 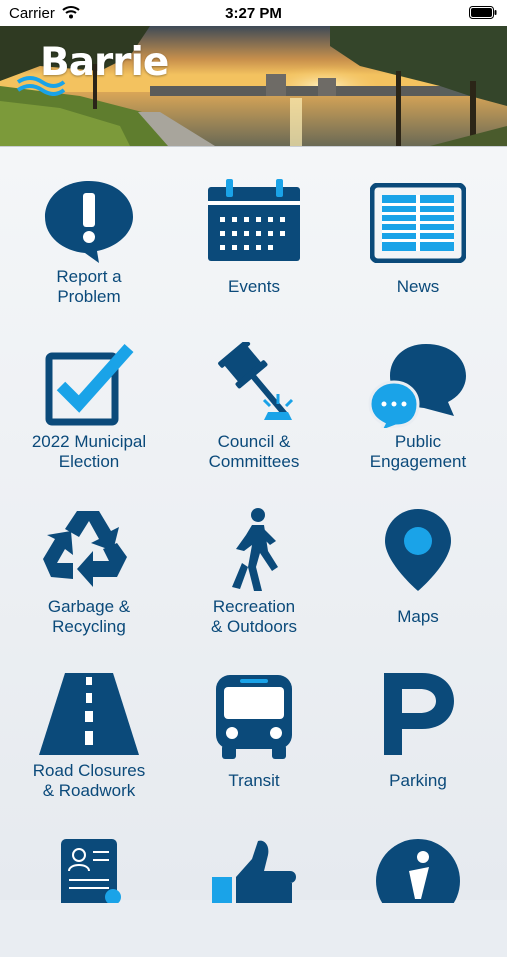 I want to click on tile-label: Road Closures & Roadwork, so click(x=89, y=781).